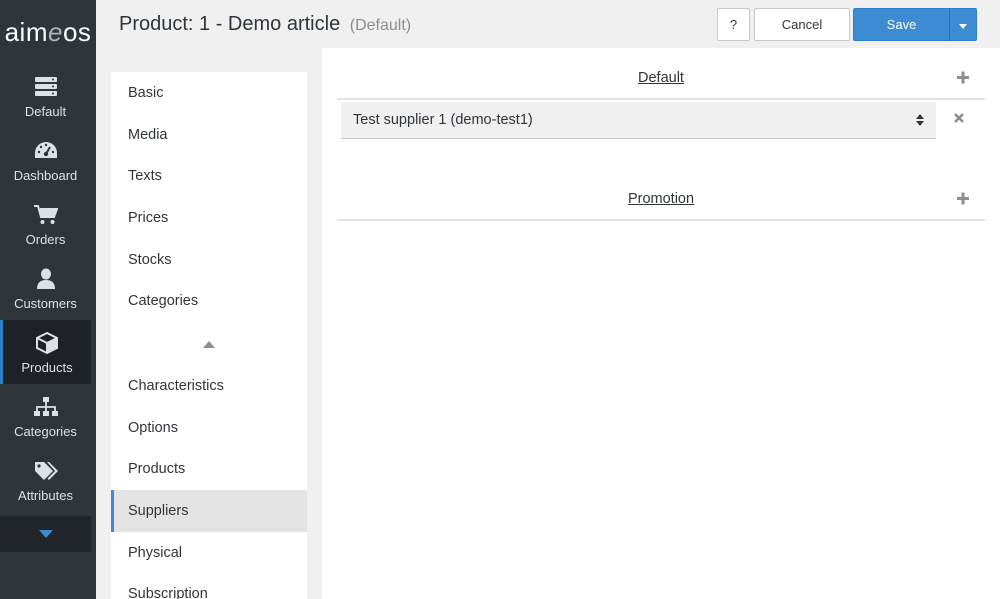 Image resolution: width=1000 pixels, height=599 pixels. Describe the element at coordinates (26, 31) in the screenshot. I see `logo-text-part1: aim` at that location.